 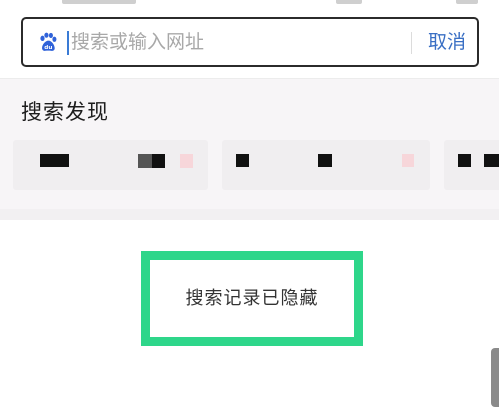 What do you see at coordinates (48, 41) in the screenshot?
I see `baidu-paw-icon: du` at bounding box center [48, 41].